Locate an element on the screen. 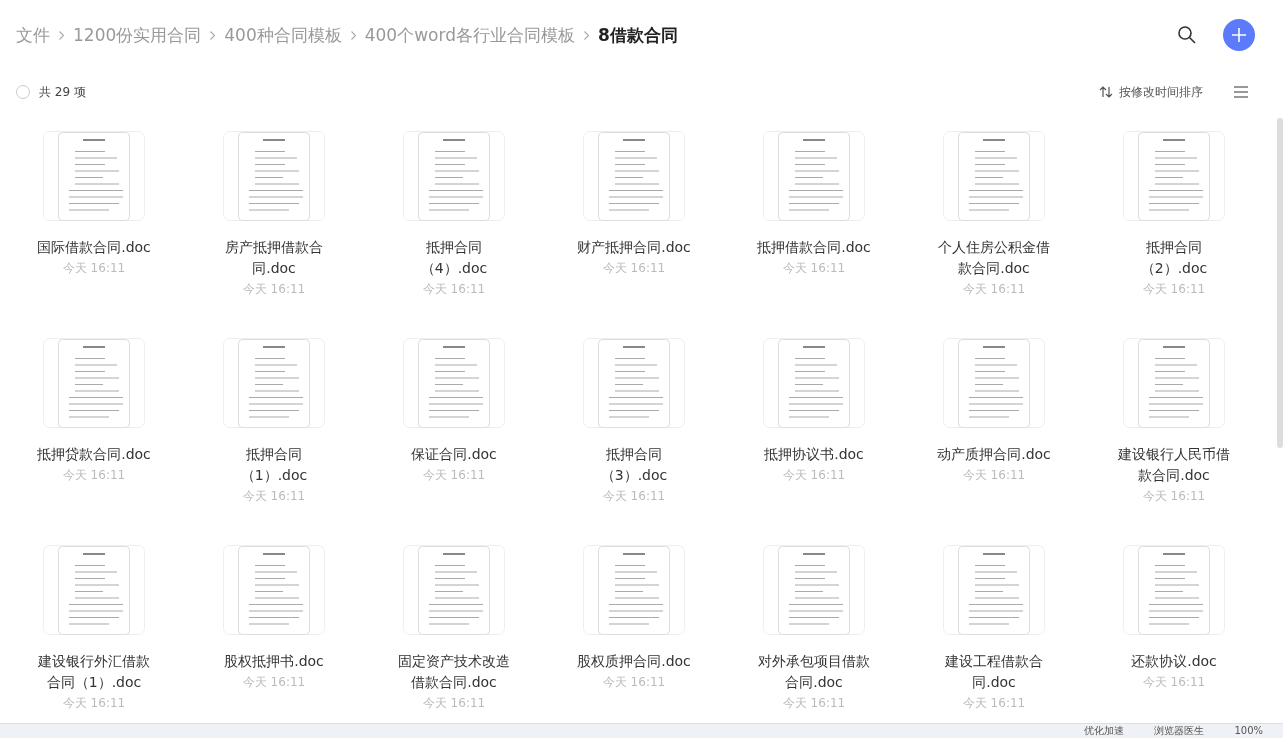 The image size is (1283, 738). status-item: 100% is located at coordinates (1248, 731).